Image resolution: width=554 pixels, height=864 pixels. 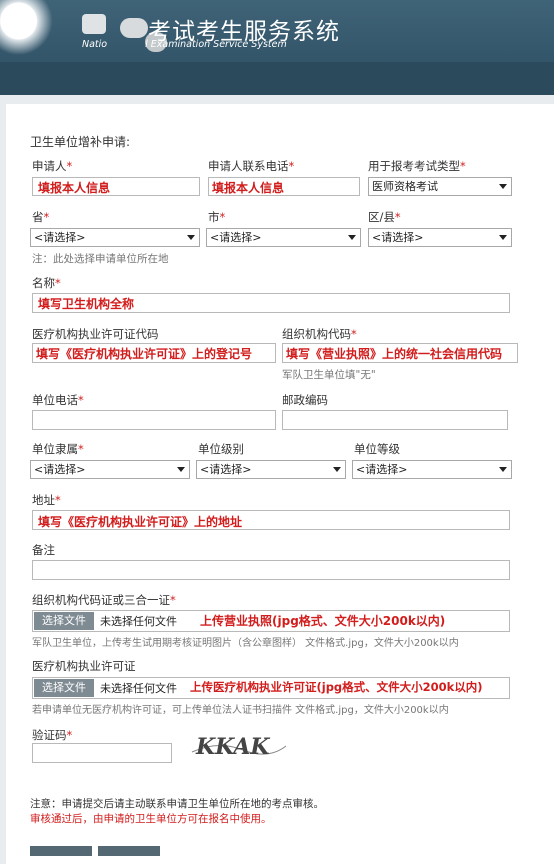 What do you see at coordinates (129, 851) in the screenshot?
I see `reset-button` at bounding box center [129, 851].